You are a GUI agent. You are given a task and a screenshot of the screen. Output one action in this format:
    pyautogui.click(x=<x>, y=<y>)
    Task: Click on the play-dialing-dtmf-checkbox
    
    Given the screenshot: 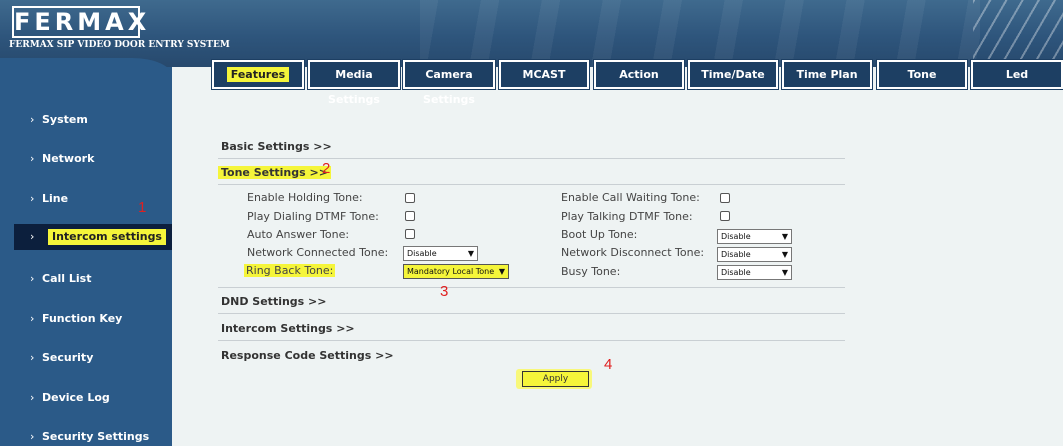 What is the action you would take?
    pyautogui.click(x=410, y=216)
    